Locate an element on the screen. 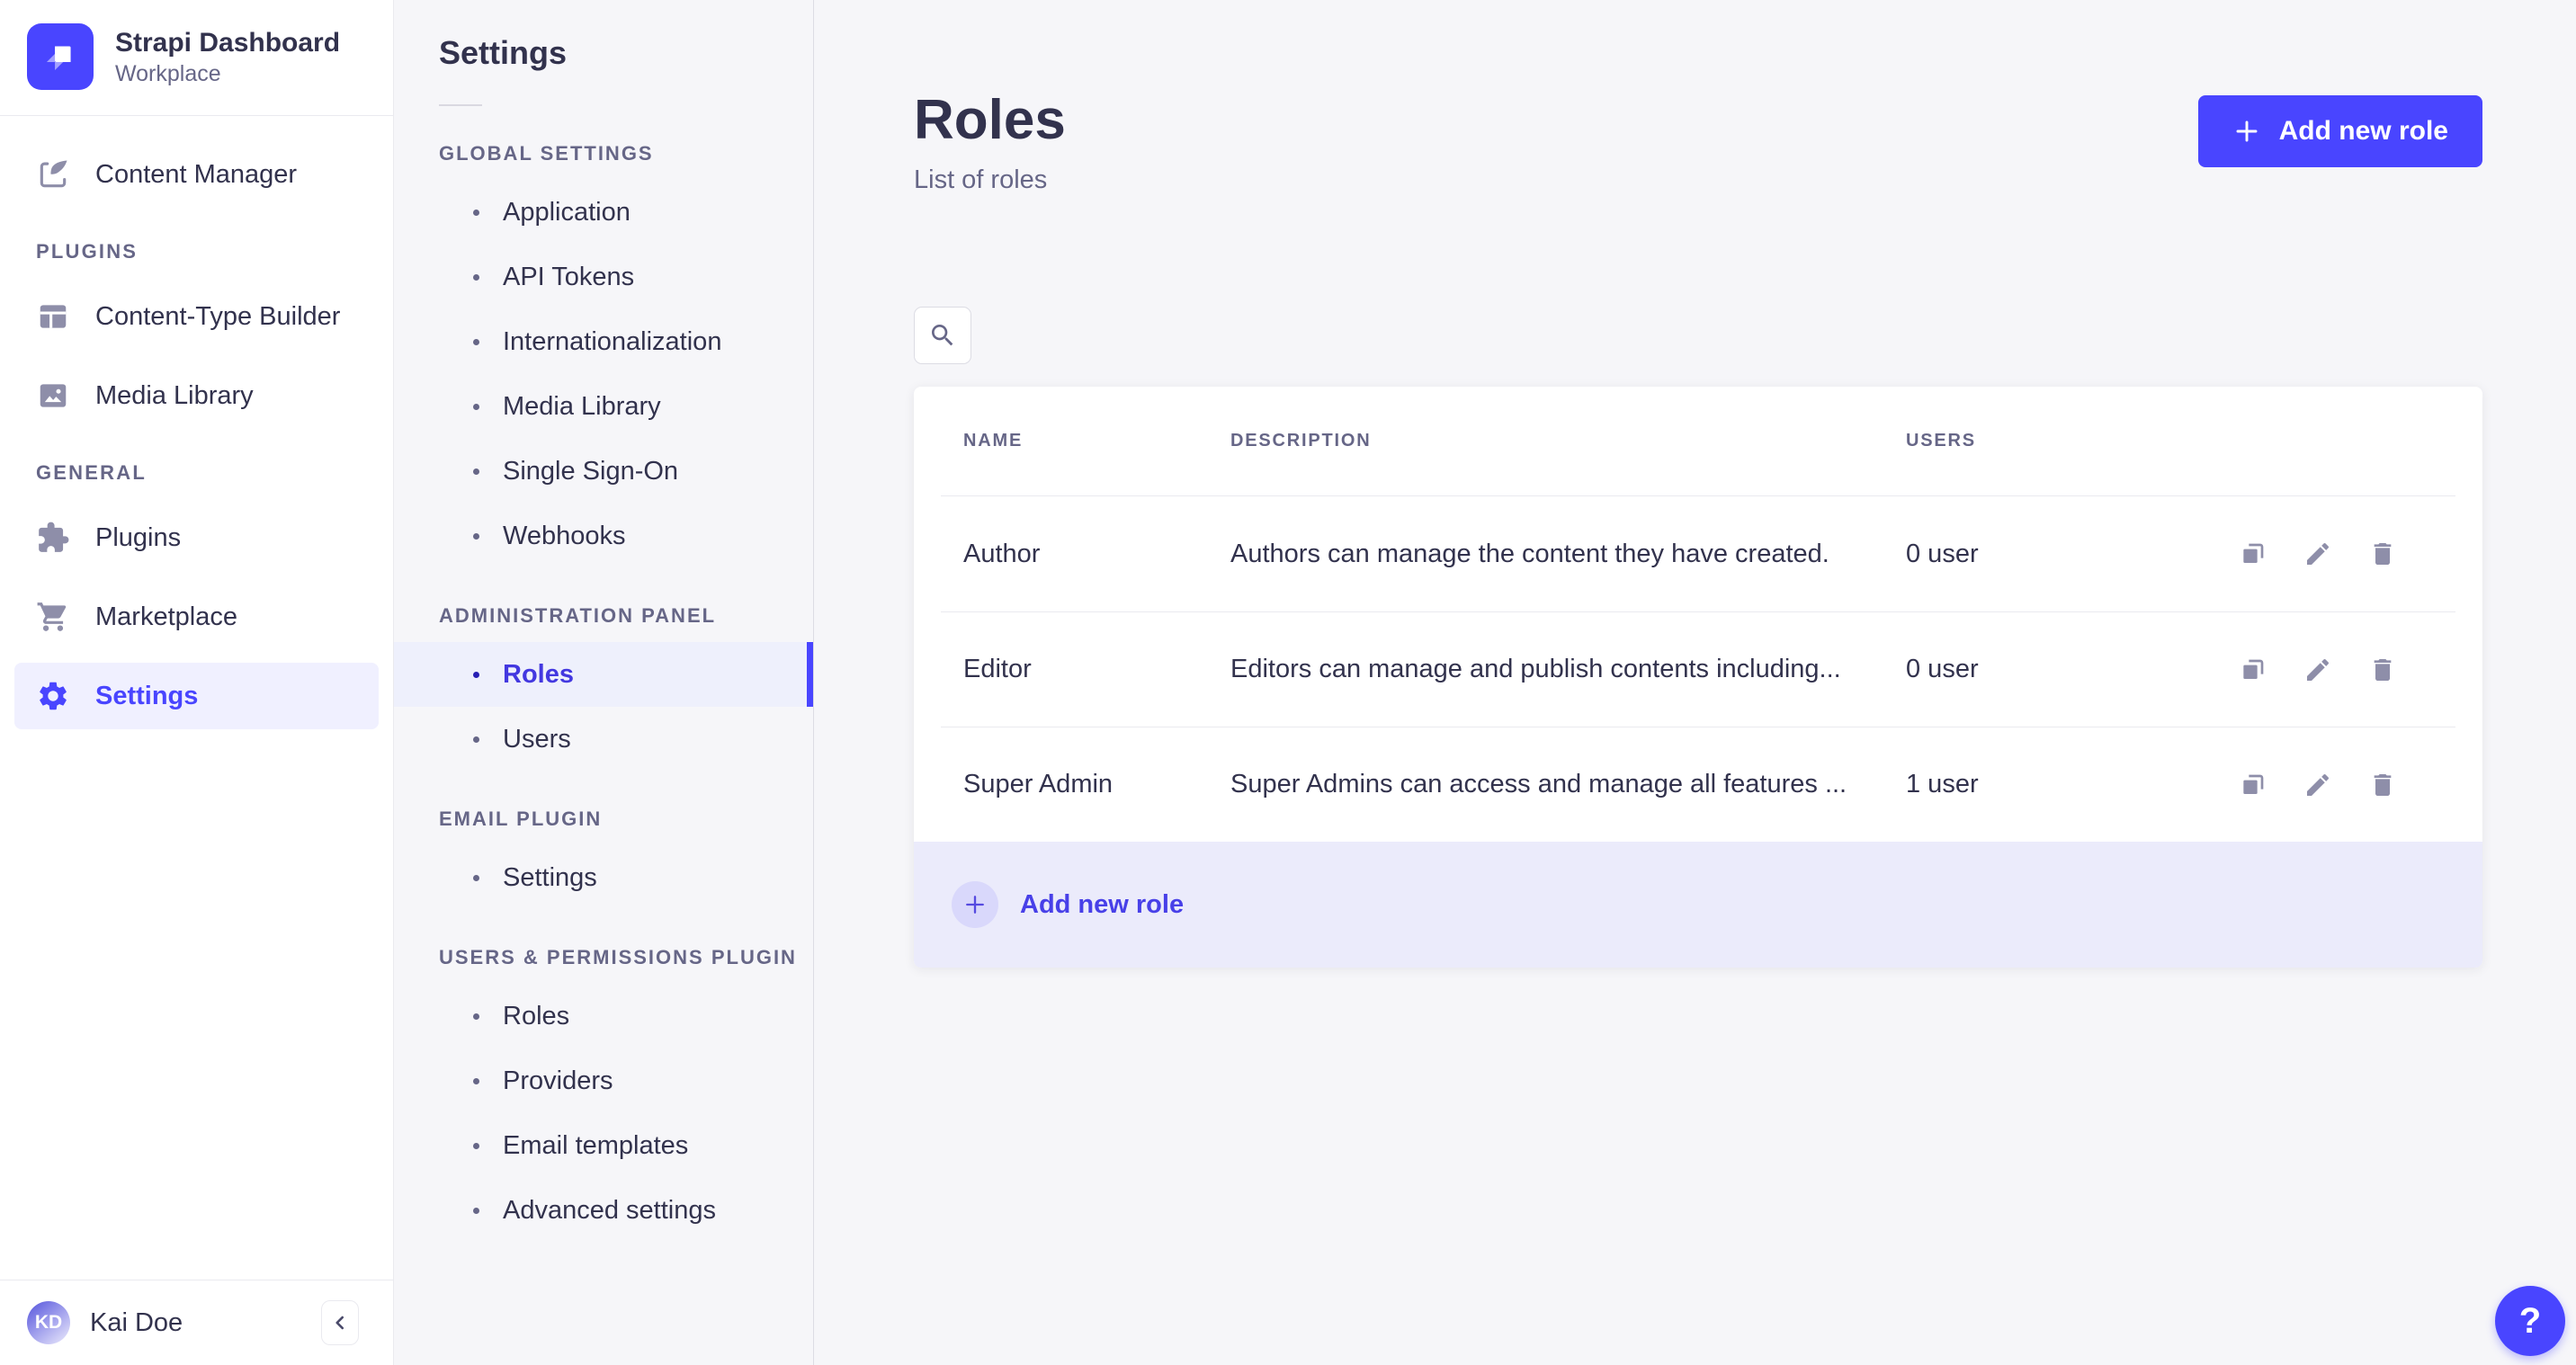  subnav-item-internationalization: Internationalization is located at coordinates (603, 341).